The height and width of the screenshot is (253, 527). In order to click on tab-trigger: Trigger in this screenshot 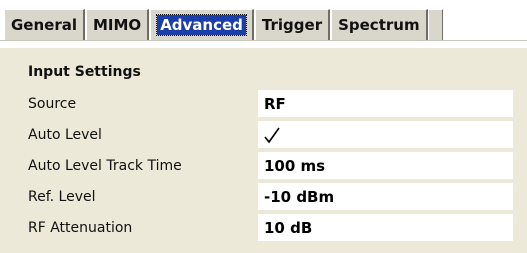, I will do `click(292, 24)`.